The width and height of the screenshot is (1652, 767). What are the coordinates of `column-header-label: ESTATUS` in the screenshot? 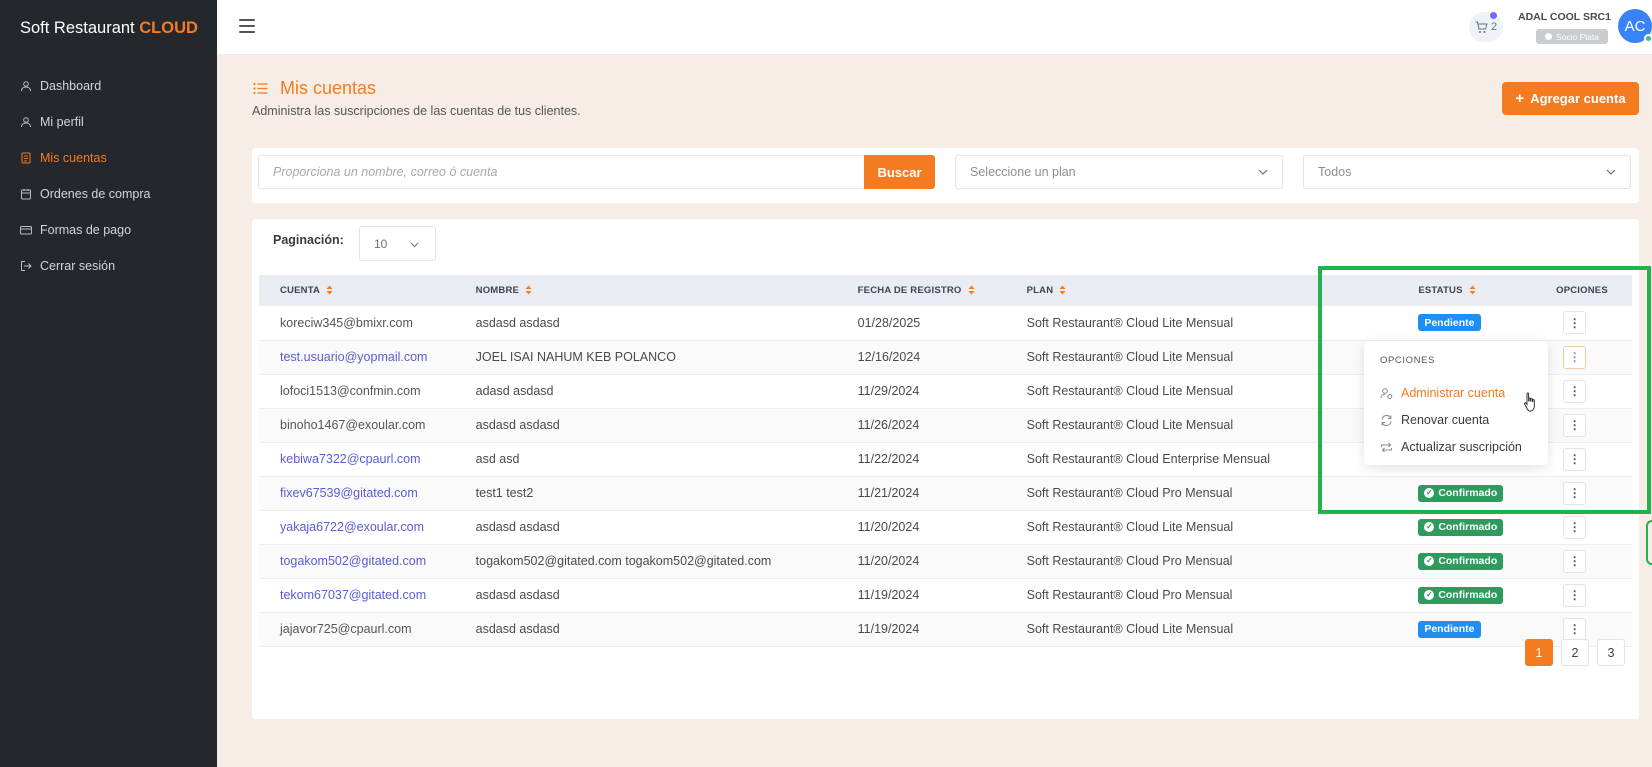 It's located at (1440, 290).